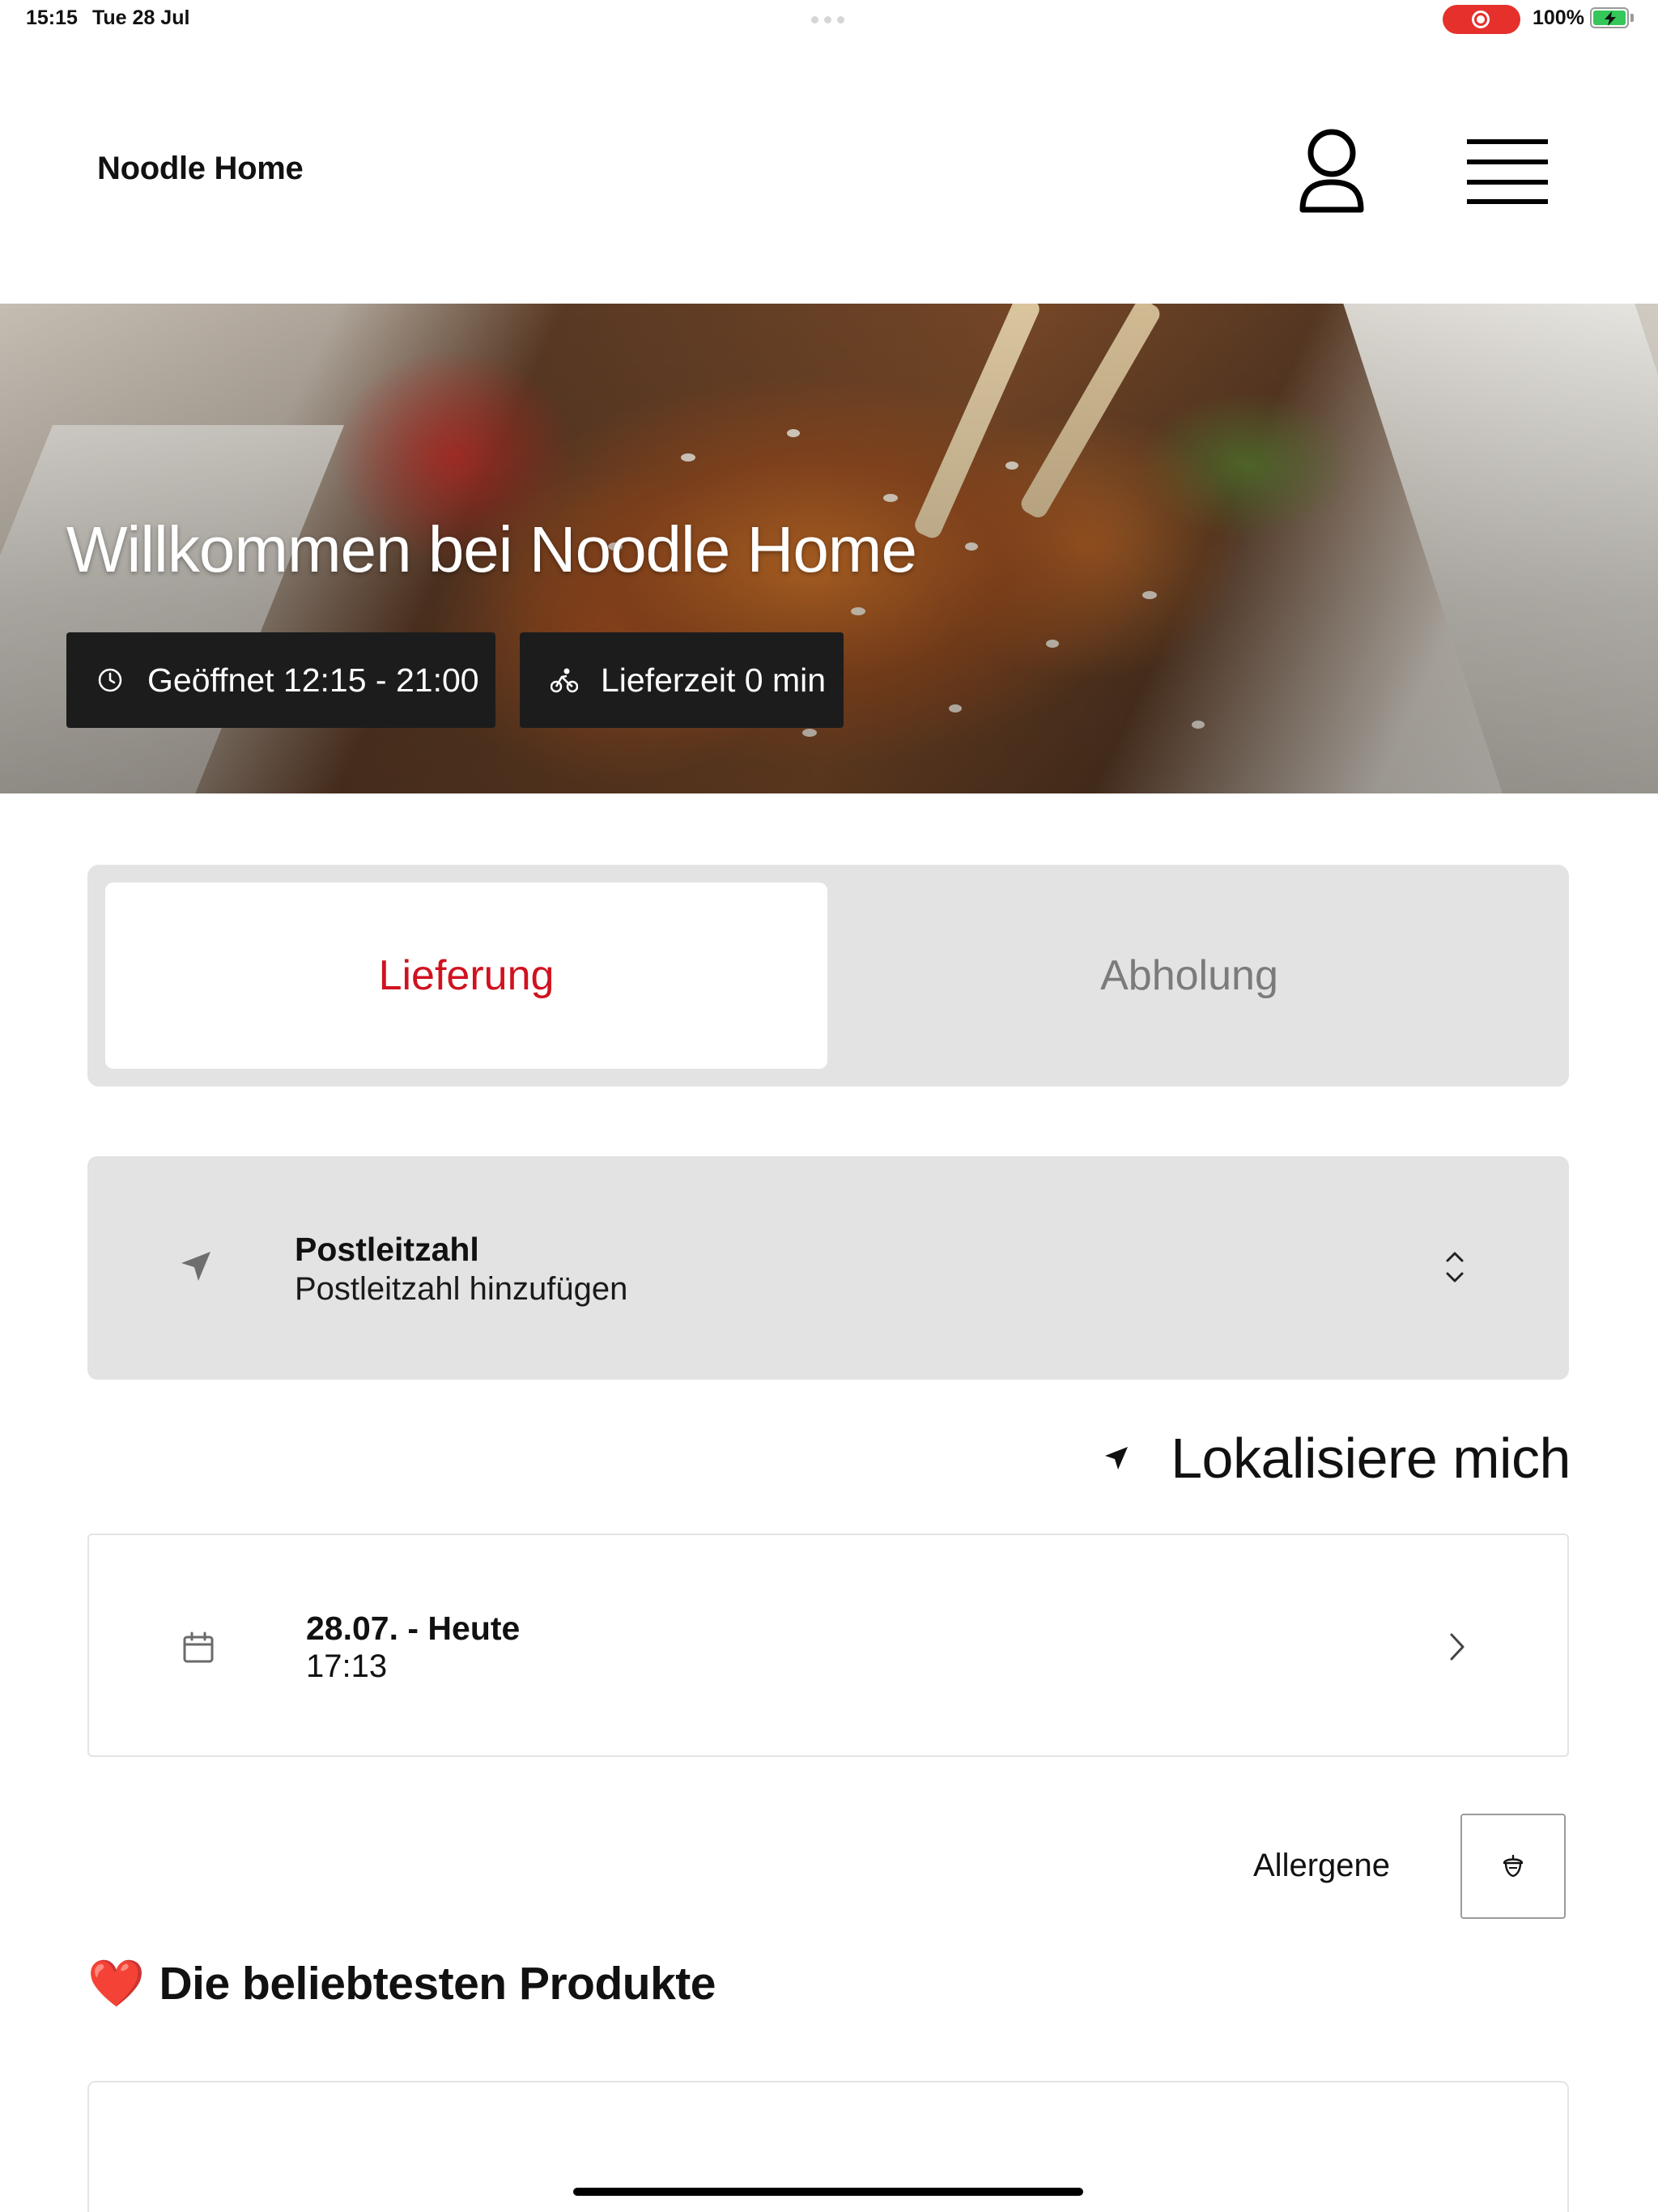 The height and width of the screenshot is (2212, 1658). What do you see at coordinates (466, 976) in the screenshot?
I see `tab-delivery: Lieferung` at bounding box center [466, 976].